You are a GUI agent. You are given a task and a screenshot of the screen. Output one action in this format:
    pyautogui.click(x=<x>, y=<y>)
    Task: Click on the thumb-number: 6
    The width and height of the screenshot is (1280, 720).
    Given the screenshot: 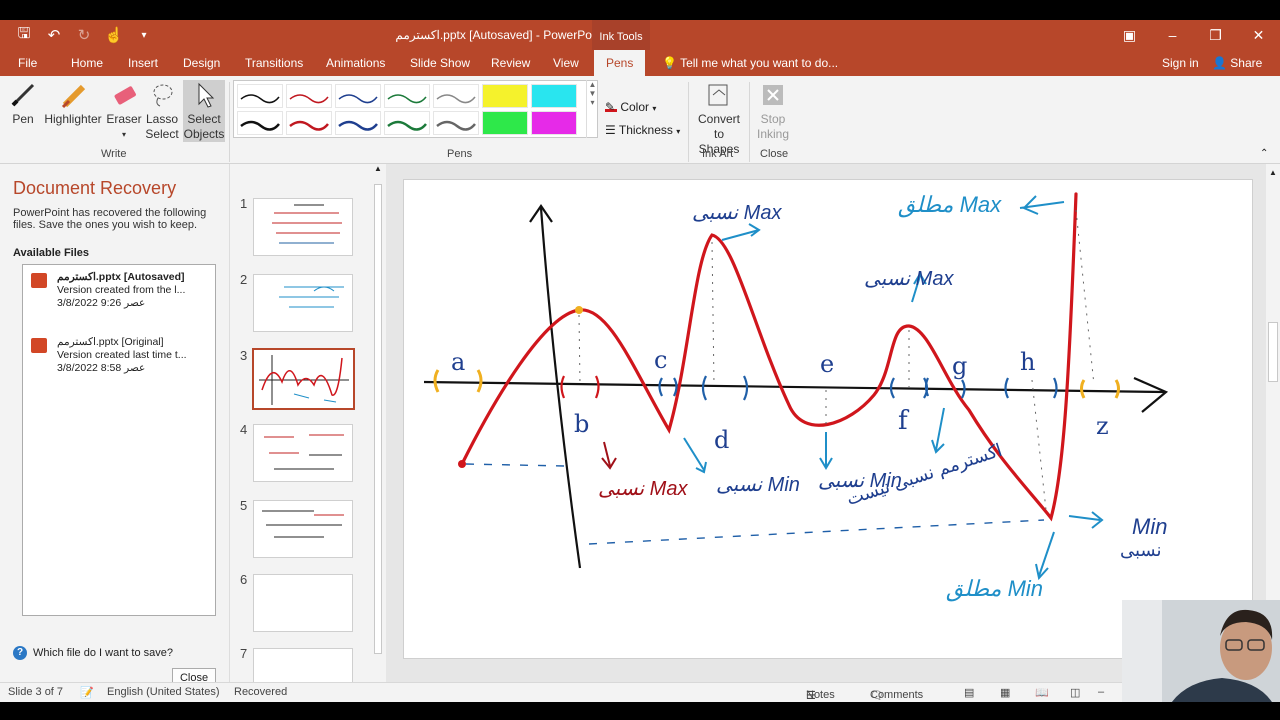 What is the action you would take?
    pyautogui.click(x=244, y=579)
    